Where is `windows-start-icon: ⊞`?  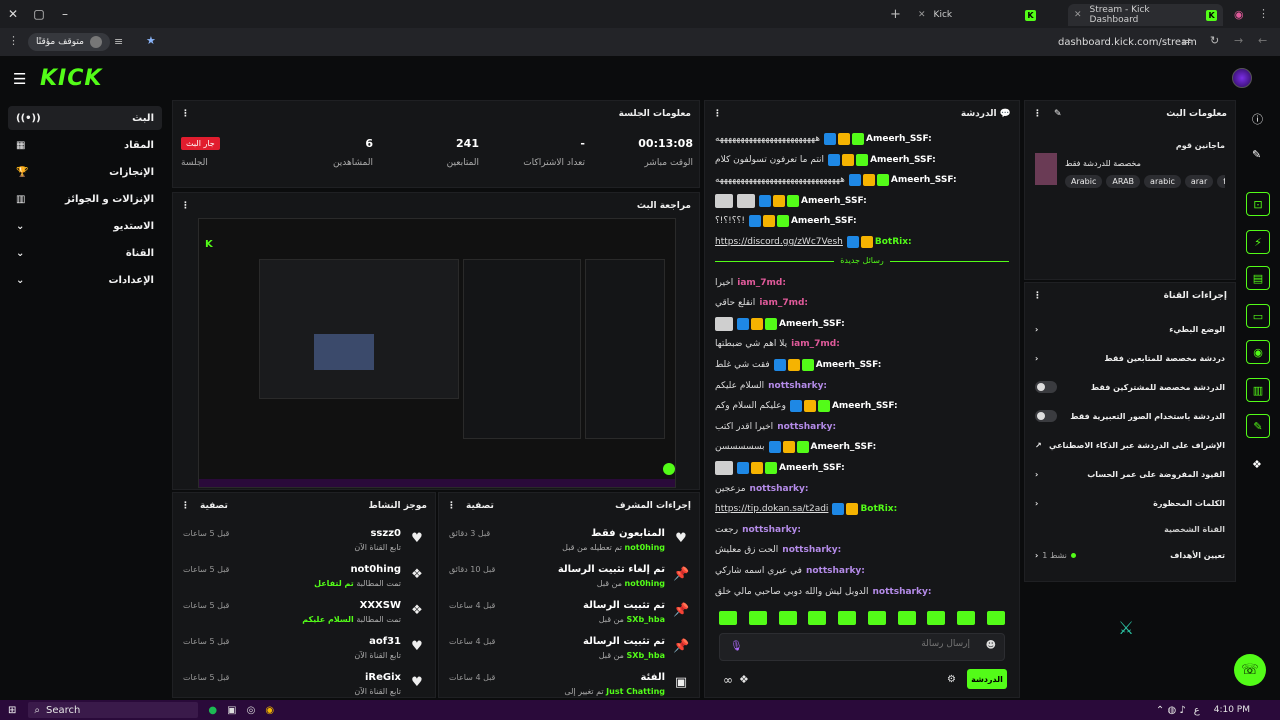 windows-start-icon: ⊞ is located at coordinates (12, 710).